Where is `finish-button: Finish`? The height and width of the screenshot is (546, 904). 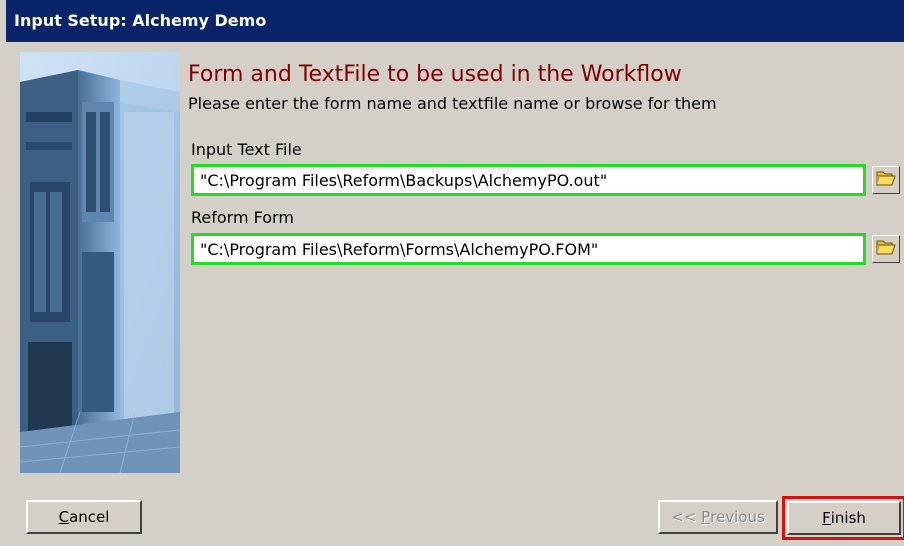 finish-button: Finish is located at coordinates (844, 518).